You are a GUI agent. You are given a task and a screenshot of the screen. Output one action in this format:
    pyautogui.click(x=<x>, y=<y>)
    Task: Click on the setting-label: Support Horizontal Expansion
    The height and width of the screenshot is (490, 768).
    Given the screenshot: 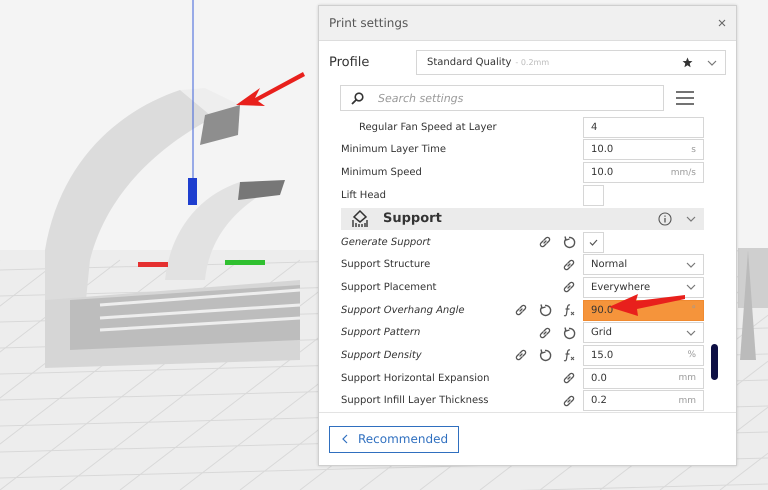 What is the action you would take?
    pyautogui.click(x=415, y=378)
    